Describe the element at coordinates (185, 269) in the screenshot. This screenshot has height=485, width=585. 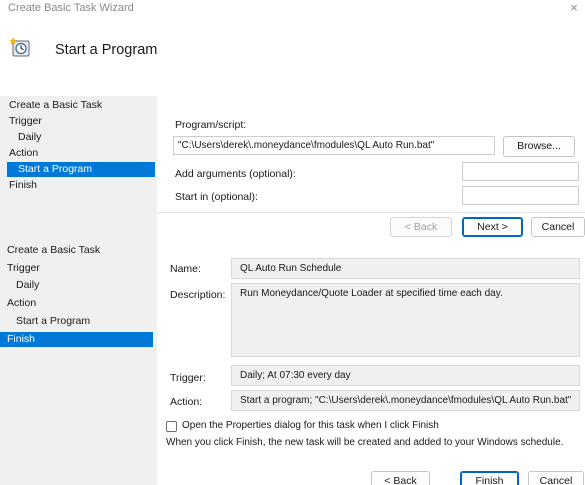
I see `name-label: Name:` at that location.